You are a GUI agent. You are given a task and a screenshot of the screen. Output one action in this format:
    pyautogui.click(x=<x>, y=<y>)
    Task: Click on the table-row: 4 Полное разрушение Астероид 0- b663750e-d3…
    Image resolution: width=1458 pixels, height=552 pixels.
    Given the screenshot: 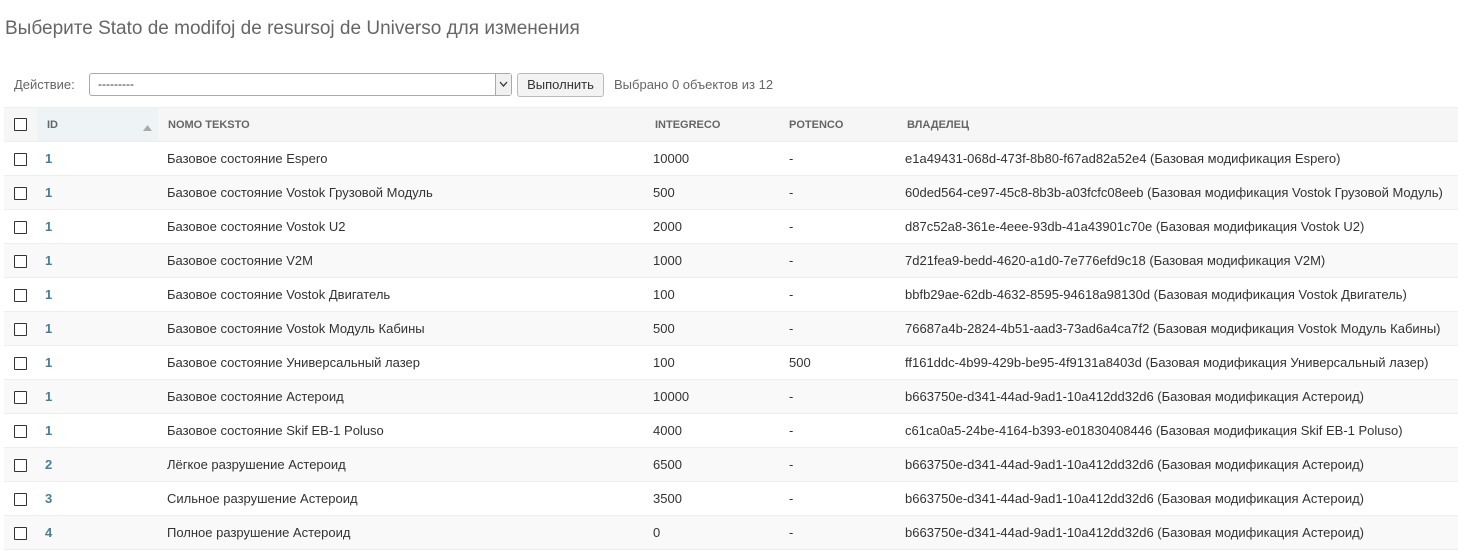 What is the action you would take?
    pyautogui.click(x=731, y=532)
    